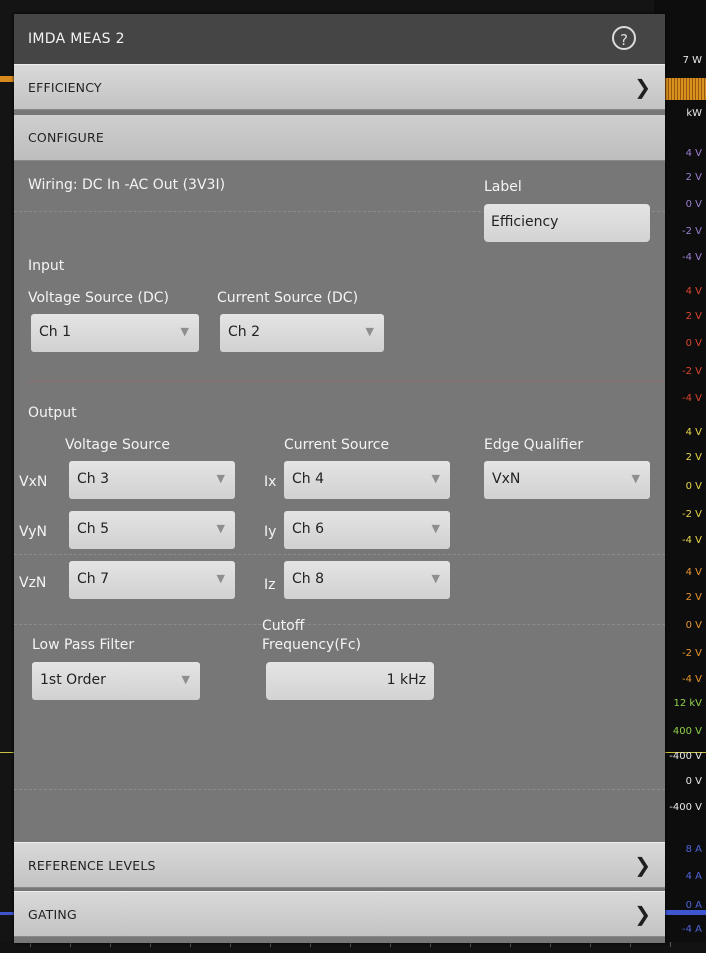  I want to click on time-axis-strip, so click(353, 947).